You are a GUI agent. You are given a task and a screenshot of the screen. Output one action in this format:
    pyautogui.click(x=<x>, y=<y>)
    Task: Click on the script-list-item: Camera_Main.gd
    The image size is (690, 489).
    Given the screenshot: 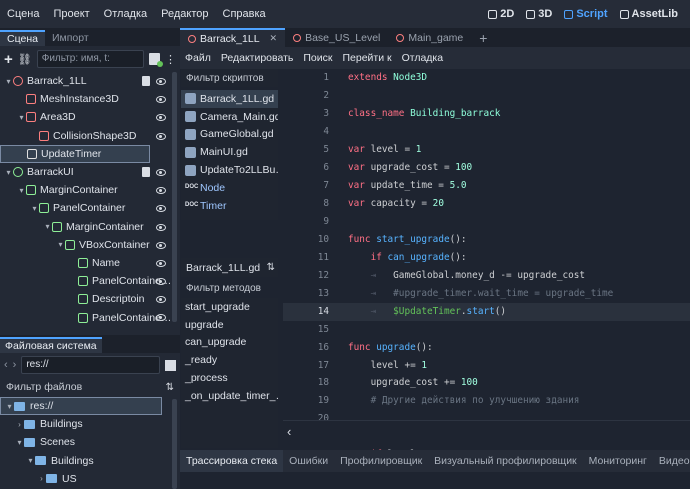 What is the action you would take?
    pyautogui.click(x=229, y=117)
    